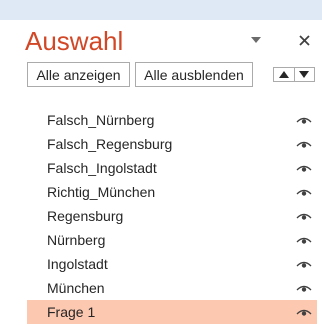  What do you see at coordinates (172, 312) in the screenshot?
I see `list-item-selected: Frage 1` at bounding box center [172, 312].